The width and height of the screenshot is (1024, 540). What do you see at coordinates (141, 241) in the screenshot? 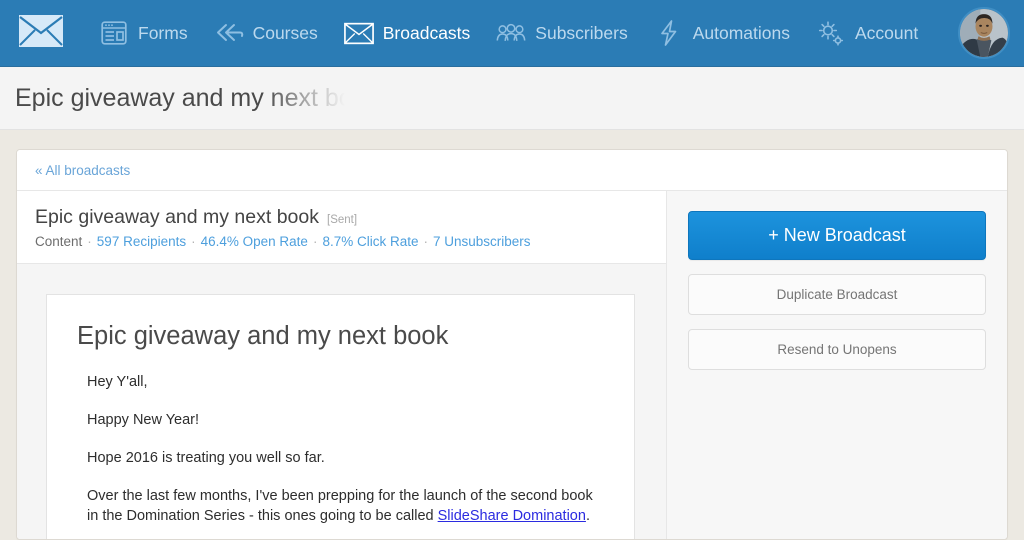
I see `stat-recipients: 597 Recipients` at bounding box center [141, 241].